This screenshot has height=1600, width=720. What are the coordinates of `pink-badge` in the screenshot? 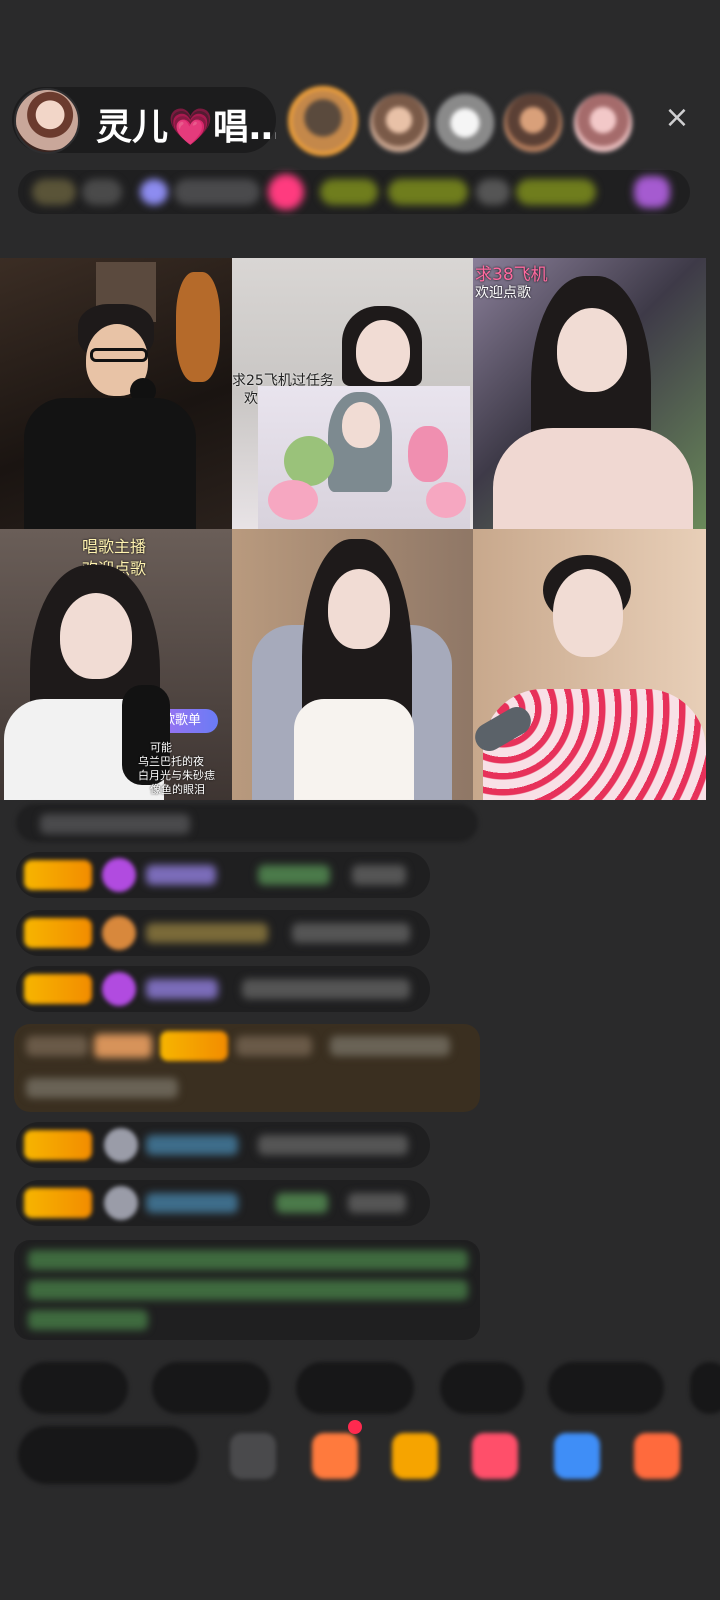 It's located at (286, 192).